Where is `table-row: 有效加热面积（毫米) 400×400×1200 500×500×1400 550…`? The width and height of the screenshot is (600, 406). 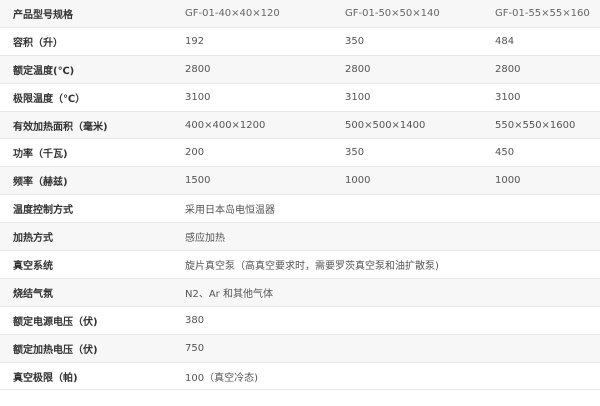
table-row: 有效加热面积（毫米) 400×400×1200 500×500×1400 550… is located at coordinates (300, 125).